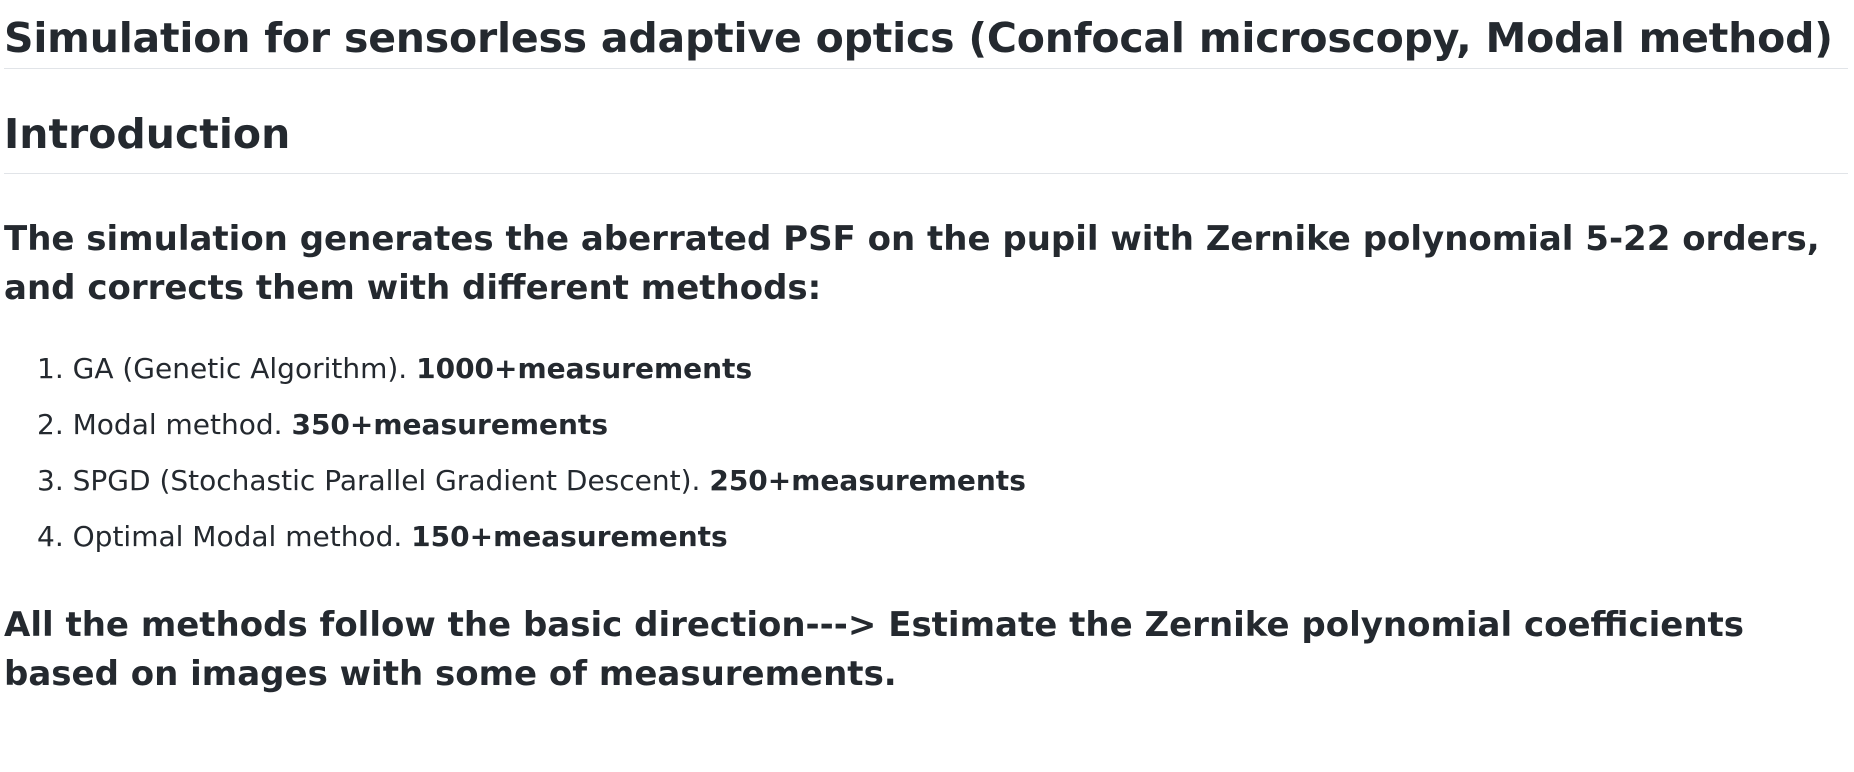  I want to click on list-item-number: 4., so click(50, 536).